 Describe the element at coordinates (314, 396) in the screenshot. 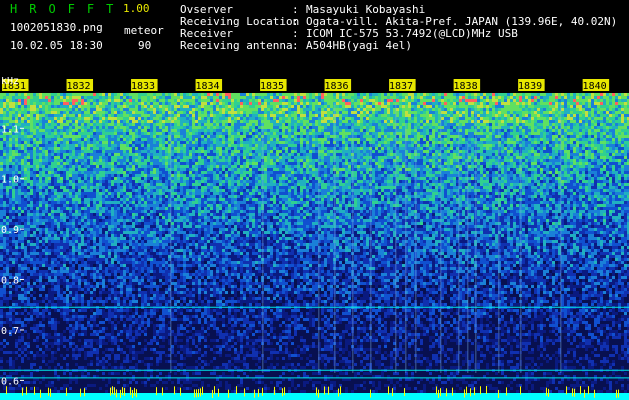

I see `carrier-band` at that location.